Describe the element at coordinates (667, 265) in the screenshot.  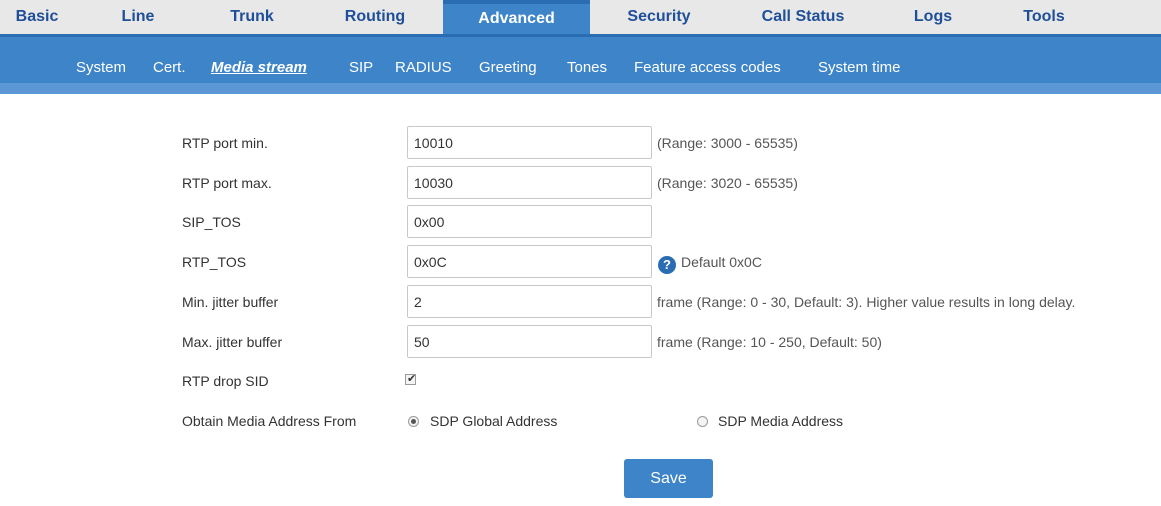
I see `question-circle-icon: ?` at that location.